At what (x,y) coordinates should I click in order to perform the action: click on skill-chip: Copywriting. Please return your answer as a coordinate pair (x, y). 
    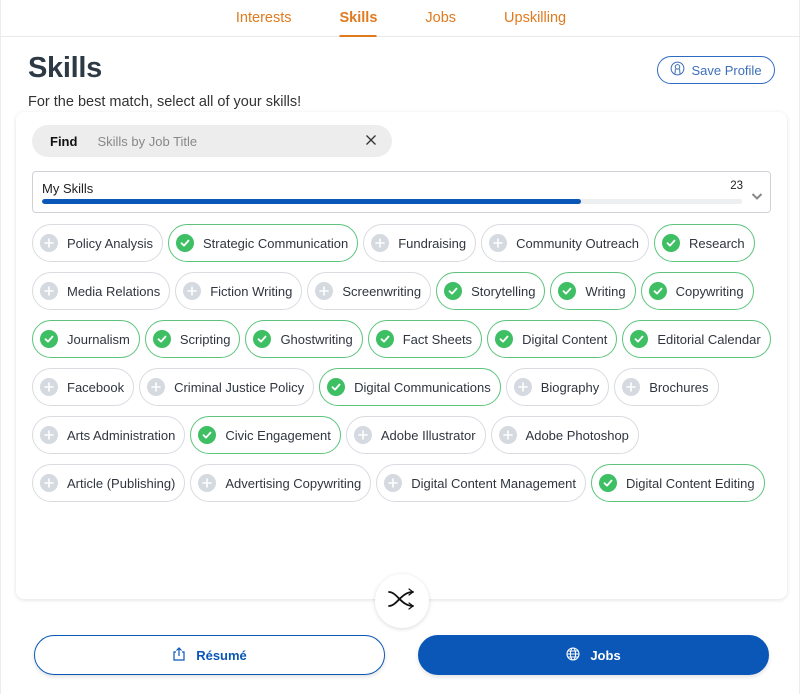
    Looking at the image, I should click on (697, 291).